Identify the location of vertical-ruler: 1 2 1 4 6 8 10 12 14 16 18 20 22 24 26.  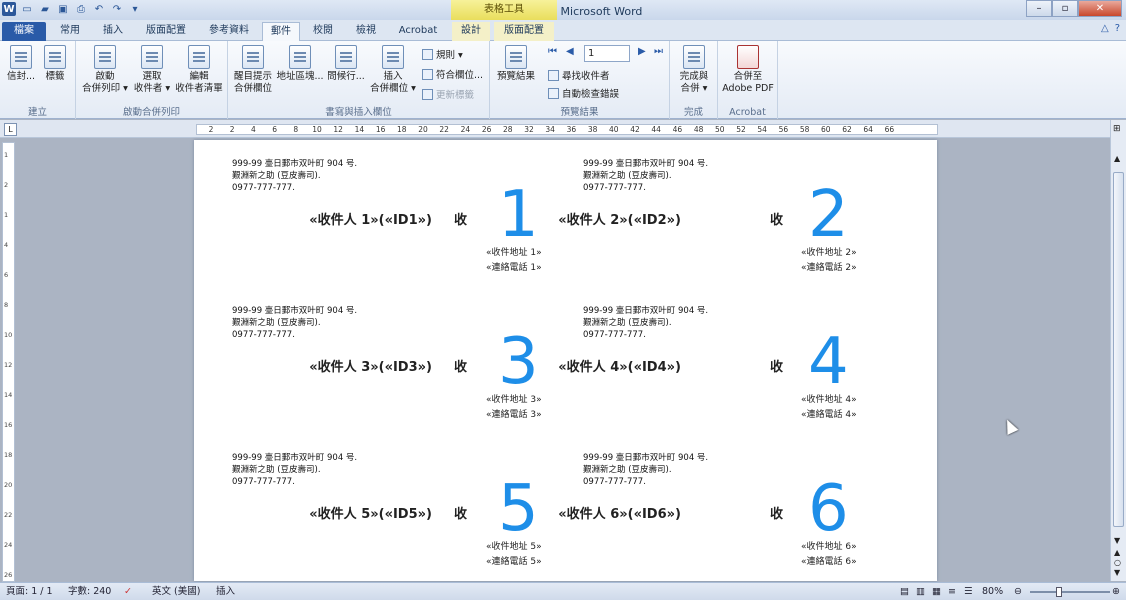
(8, 362).